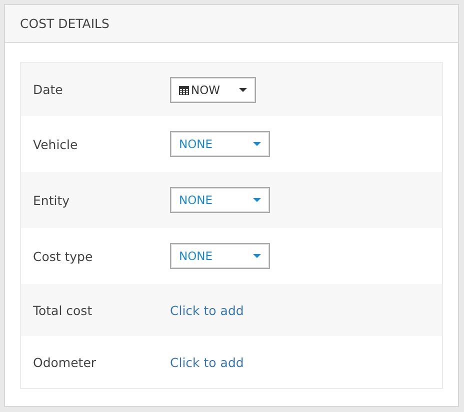  What do you see at coordinates (56, 144) in the screenshot?
I see `field-label: Vehicle` at bounding box center [56, 144].